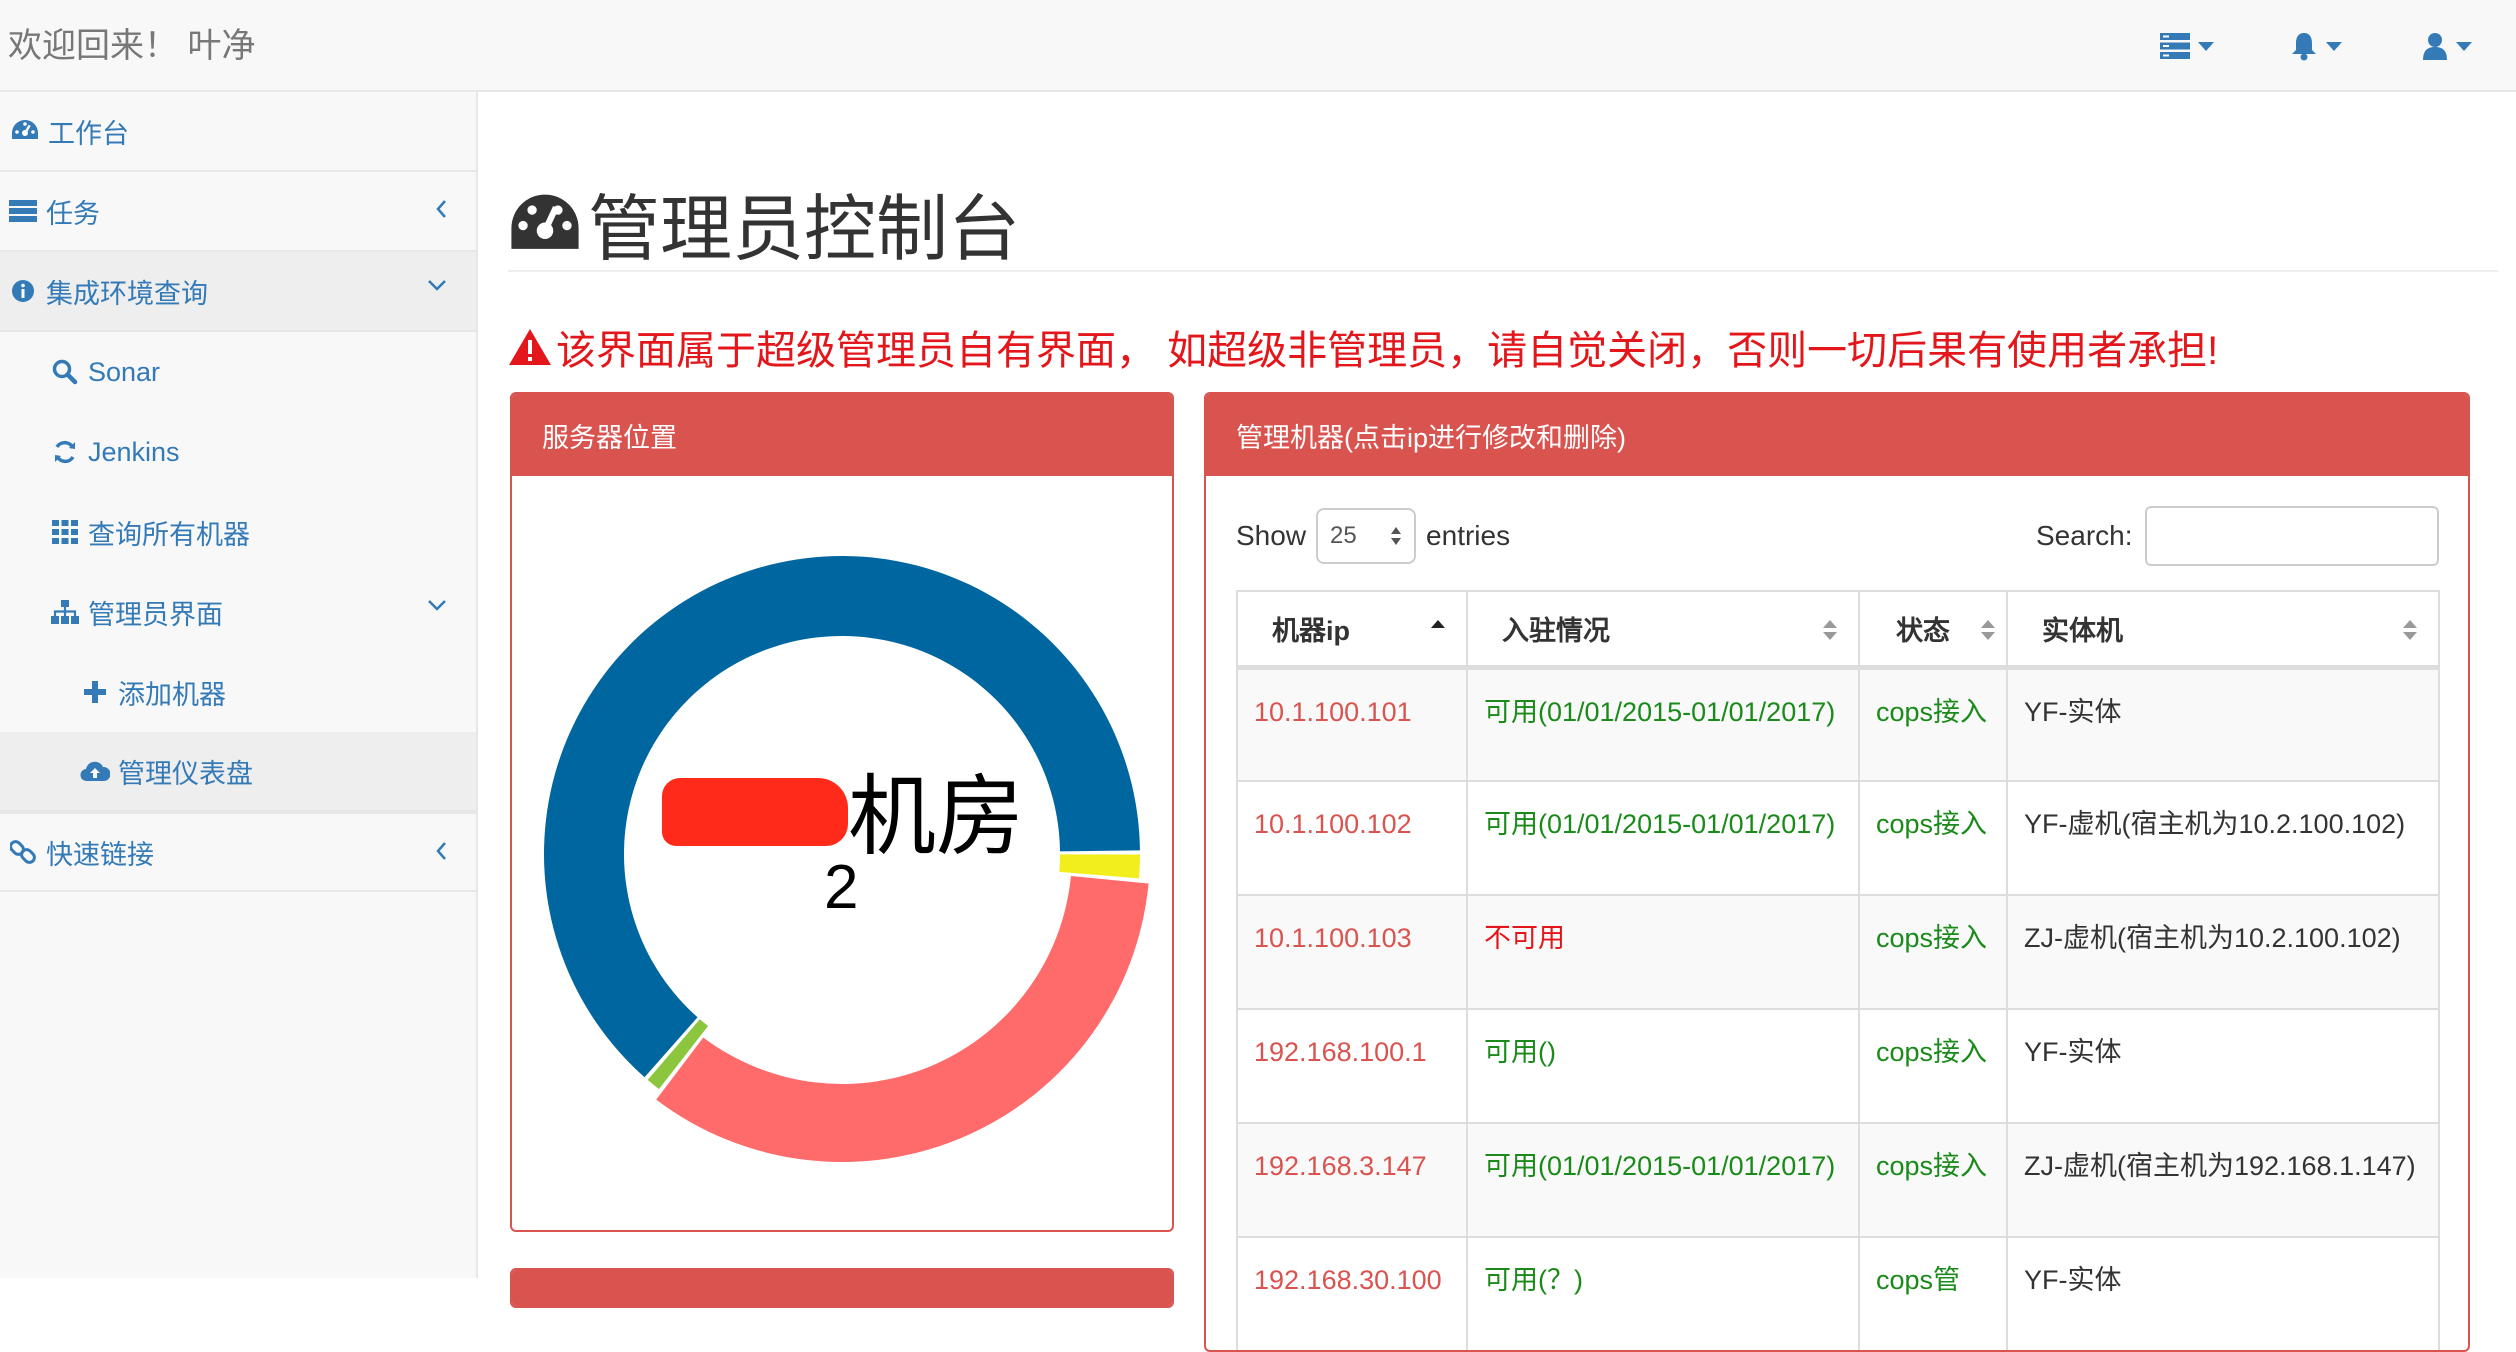  What do you see at coordinates (2223, 952) in the screenshot?
I see `cell-host: ZJ-虚机(宿主机为10.2.100.102)` at bounding box center [2223, 952].